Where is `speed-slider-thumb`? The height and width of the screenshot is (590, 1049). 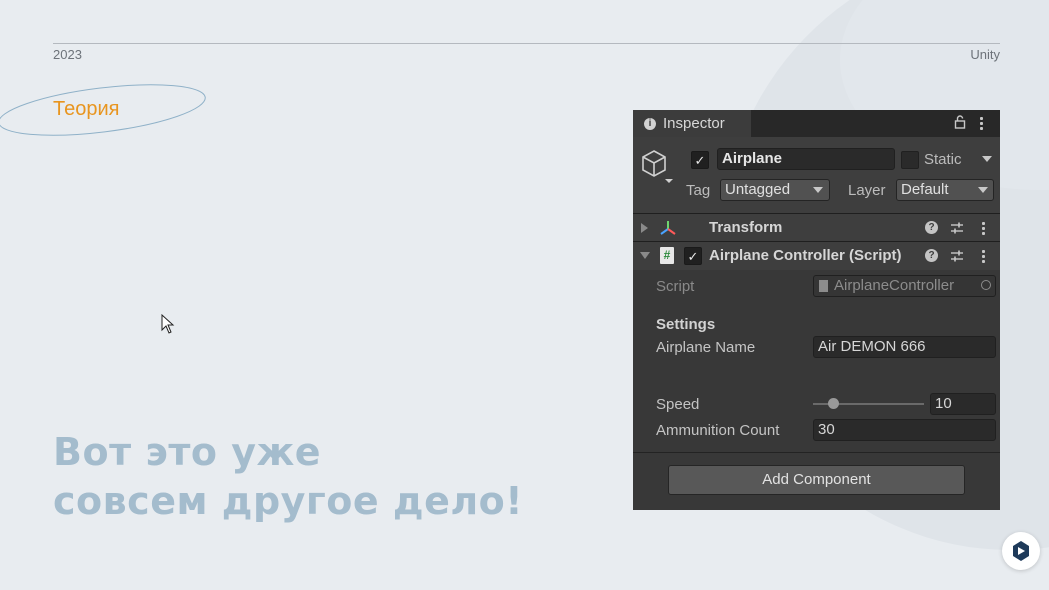
speed-slider-thumb is located at coordinates (833, 403).